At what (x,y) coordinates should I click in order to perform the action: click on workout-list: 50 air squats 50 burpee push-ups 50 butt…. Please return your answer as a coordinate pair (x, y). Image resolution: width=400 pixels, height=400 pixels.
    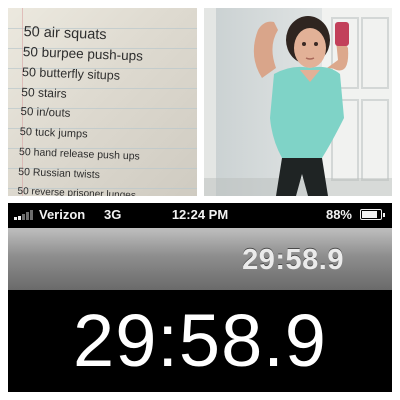
    Looking at the image, I should click on (81, 109).